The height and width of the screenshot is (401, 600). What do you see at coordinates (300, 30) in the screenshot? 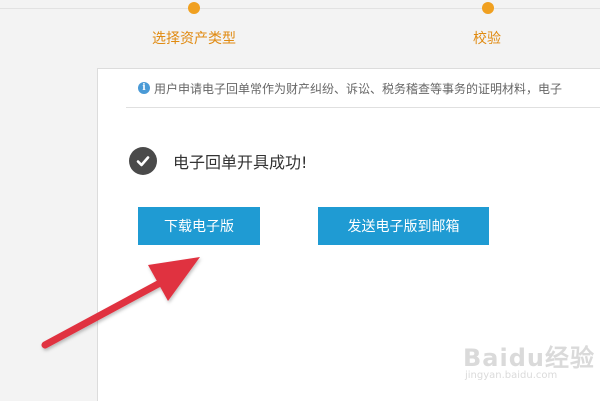
I see `step-progress-bar: 选择资产类型 校验` at bounding box center [300, 30].